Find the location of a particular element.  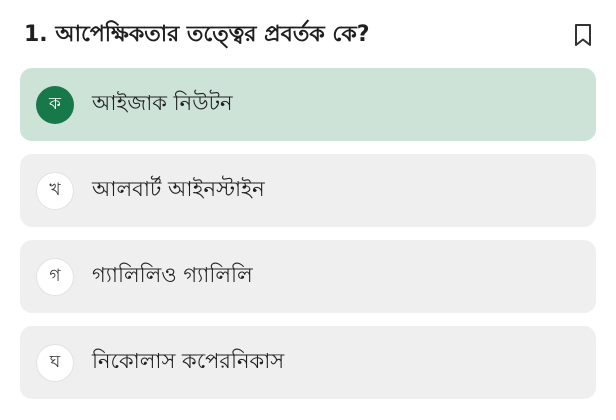

option-letter-badge: ঘ is located at coordinates (55, 362).